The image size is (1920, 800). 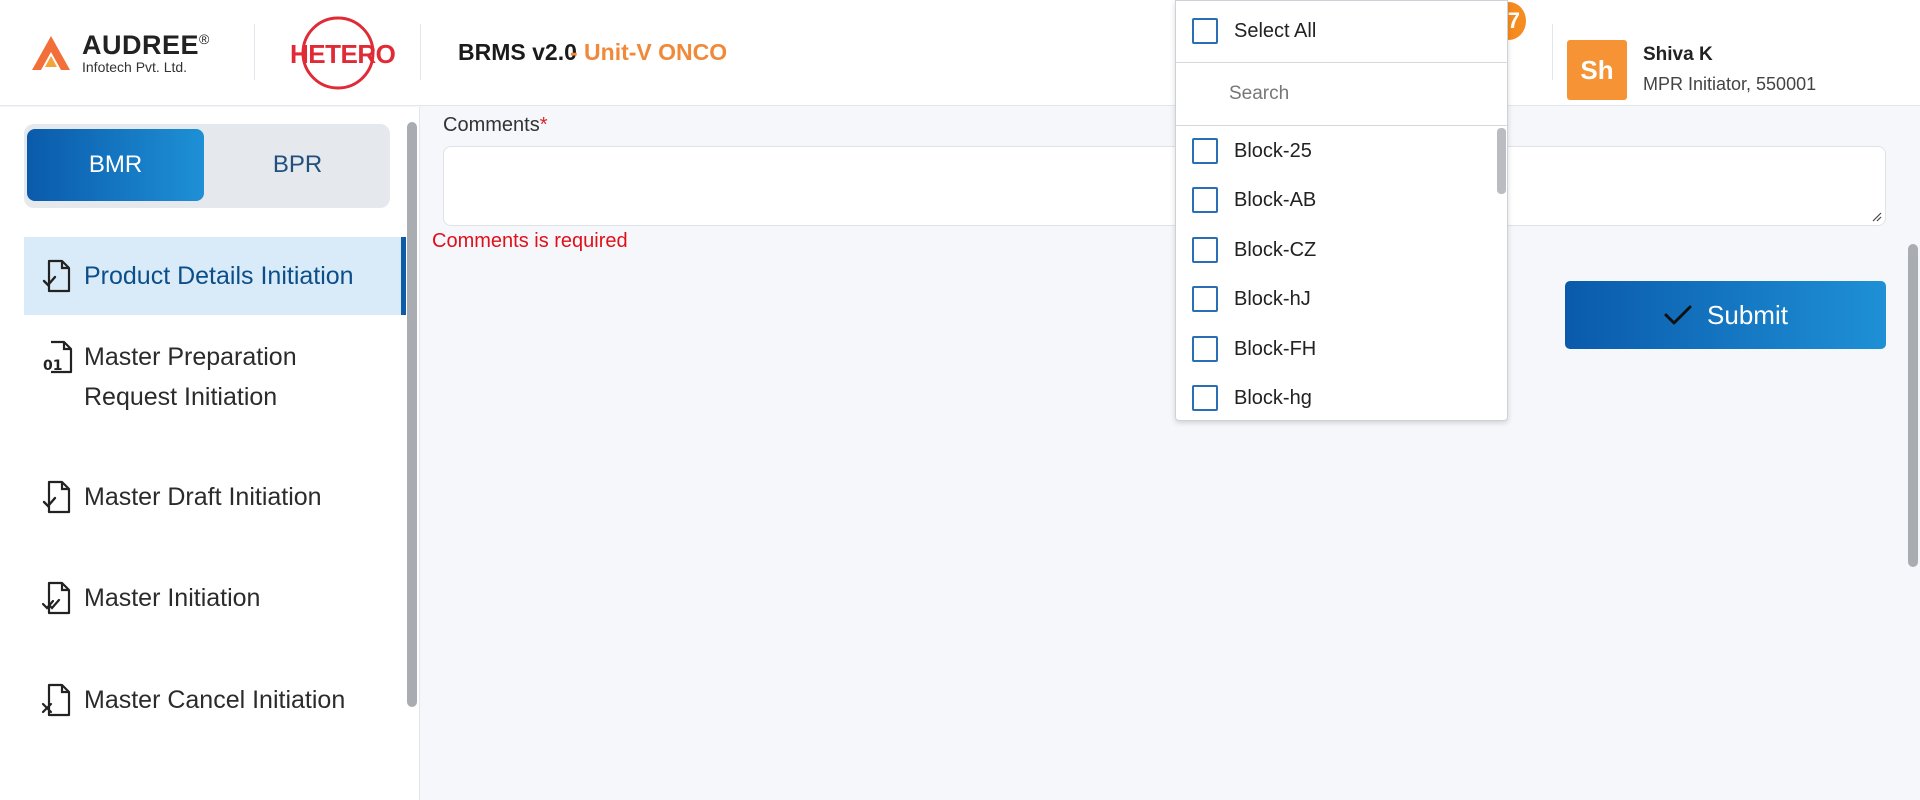 I want to click on audree-logo: AUDREE® Infotech Pvt. Ltd., so click(x=125, y=53).